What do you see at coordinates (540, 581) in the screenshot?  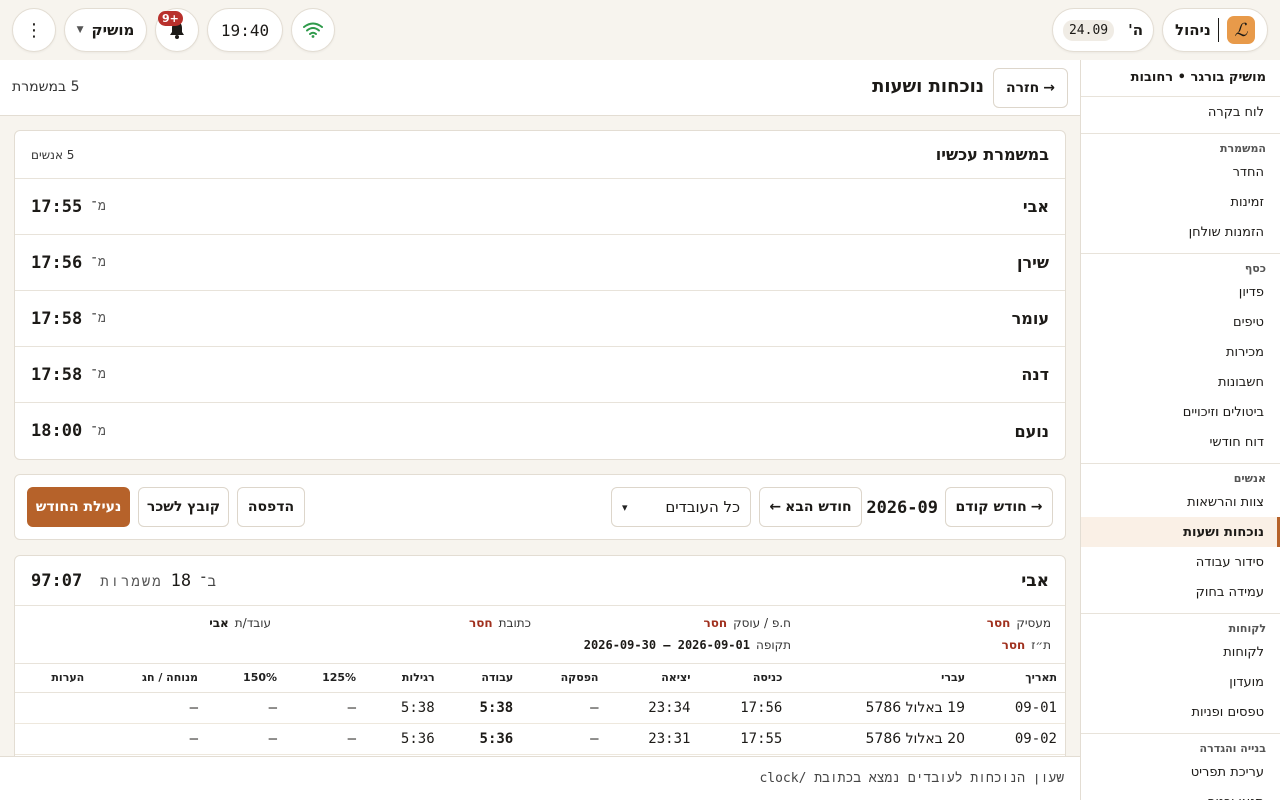 I see `report-header: אבי ב־ 18 משמרות 97:07` at bounding box center [540, 581].